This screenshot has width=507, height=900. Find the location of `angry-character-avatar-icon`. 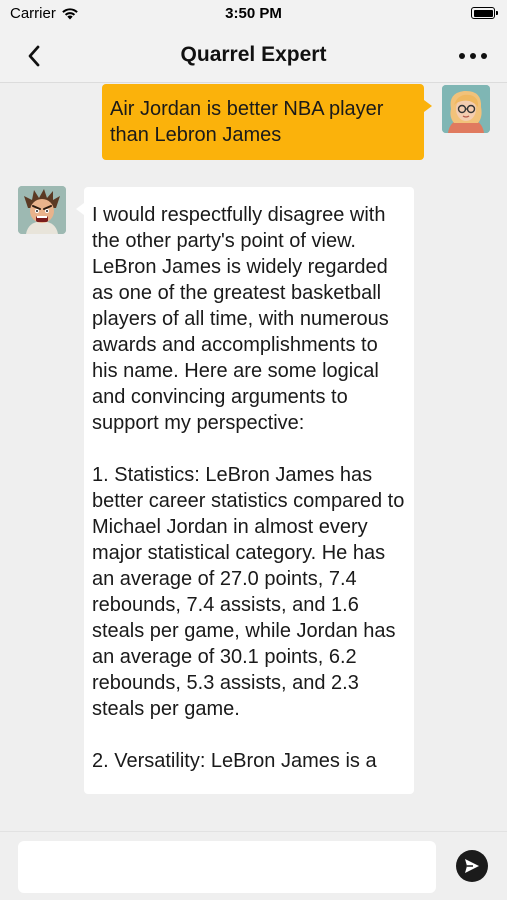

angry-character-avatar-icon is located at coordinates (42, 210).